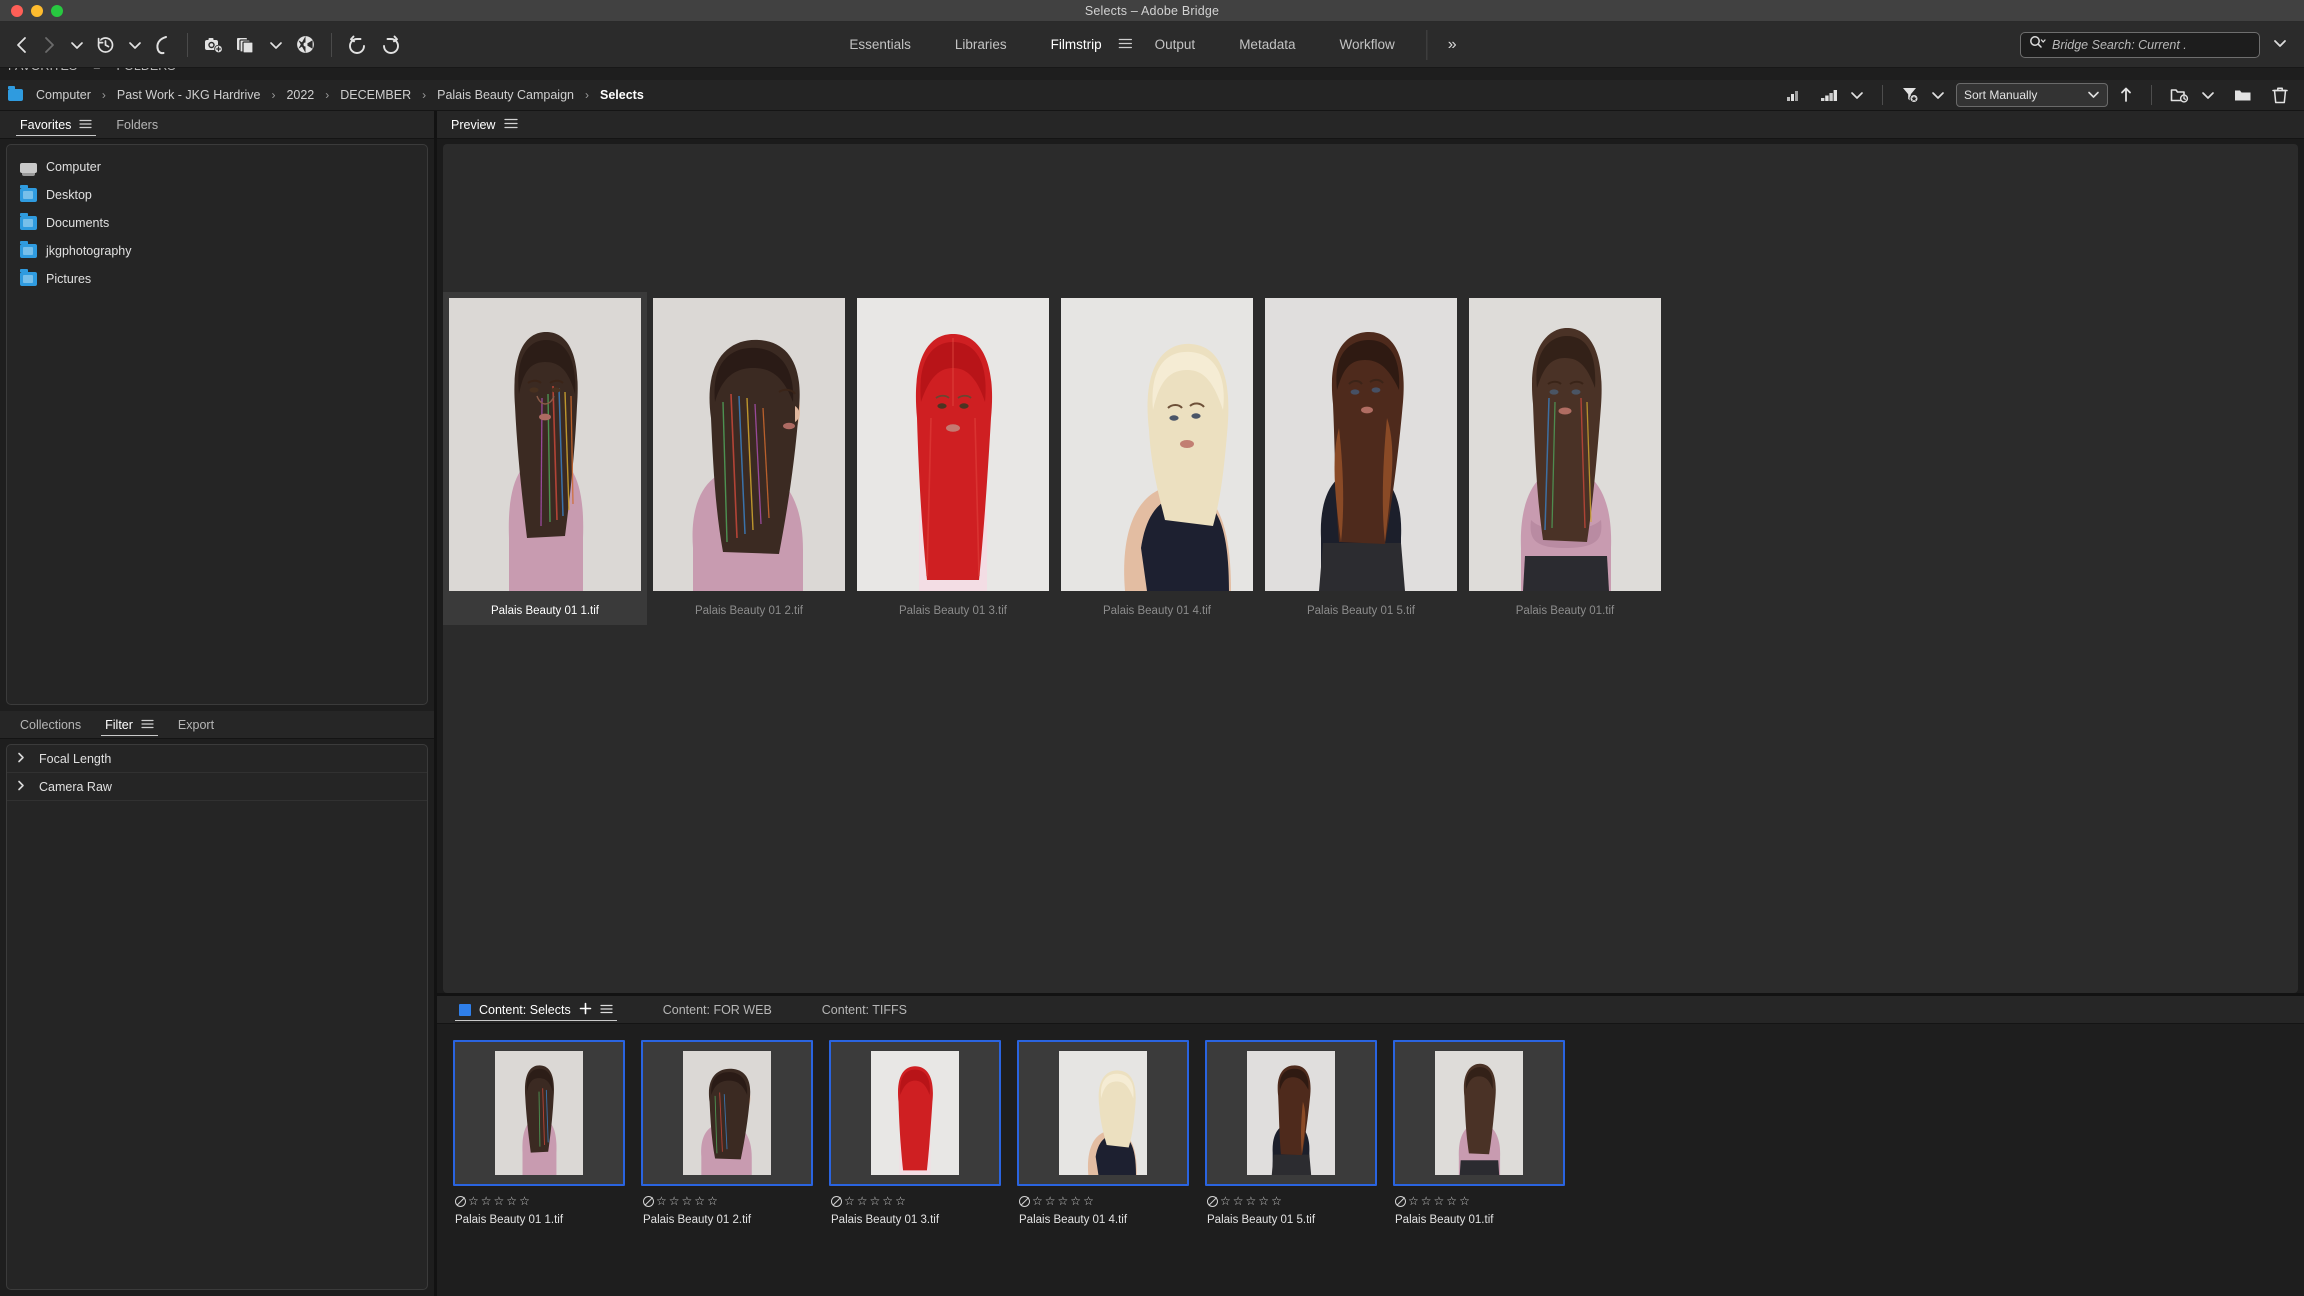 The width and height of the screenshot is (2304, 1296). Describe the element at coordinates (1366, 45) in the screenshot. I see `workspace-tab-workflow: Workflow` at that location.